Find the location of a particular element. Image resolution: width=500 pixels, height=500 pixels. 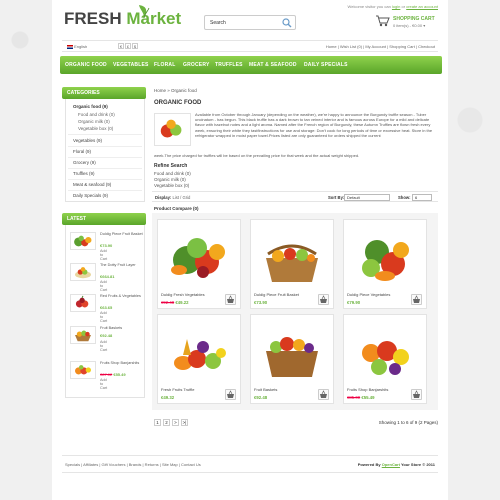

product-card: Duldig Piece Fruit Basket €73.90 is located at coordinates (292, 264).